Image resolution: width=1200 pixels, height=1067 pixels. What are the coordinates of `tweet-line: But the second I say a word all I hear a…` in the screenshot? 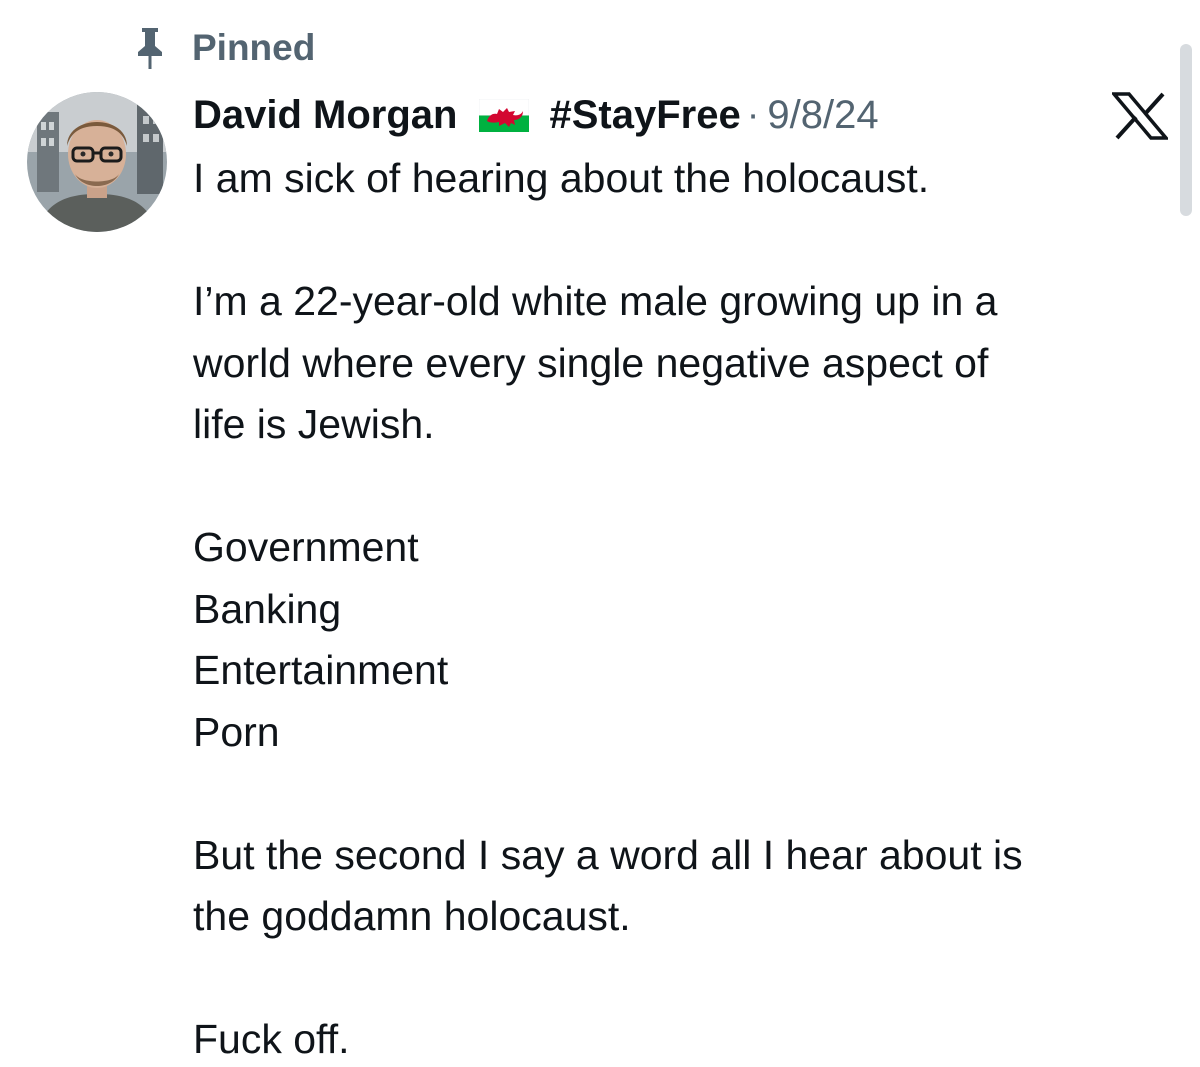 It's located at (608, 854).